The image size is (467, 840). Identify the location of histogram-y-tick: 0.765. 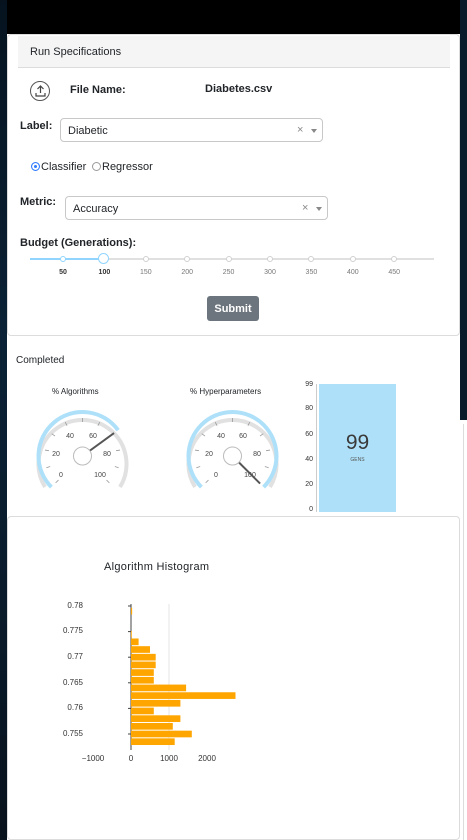
(72, 682).